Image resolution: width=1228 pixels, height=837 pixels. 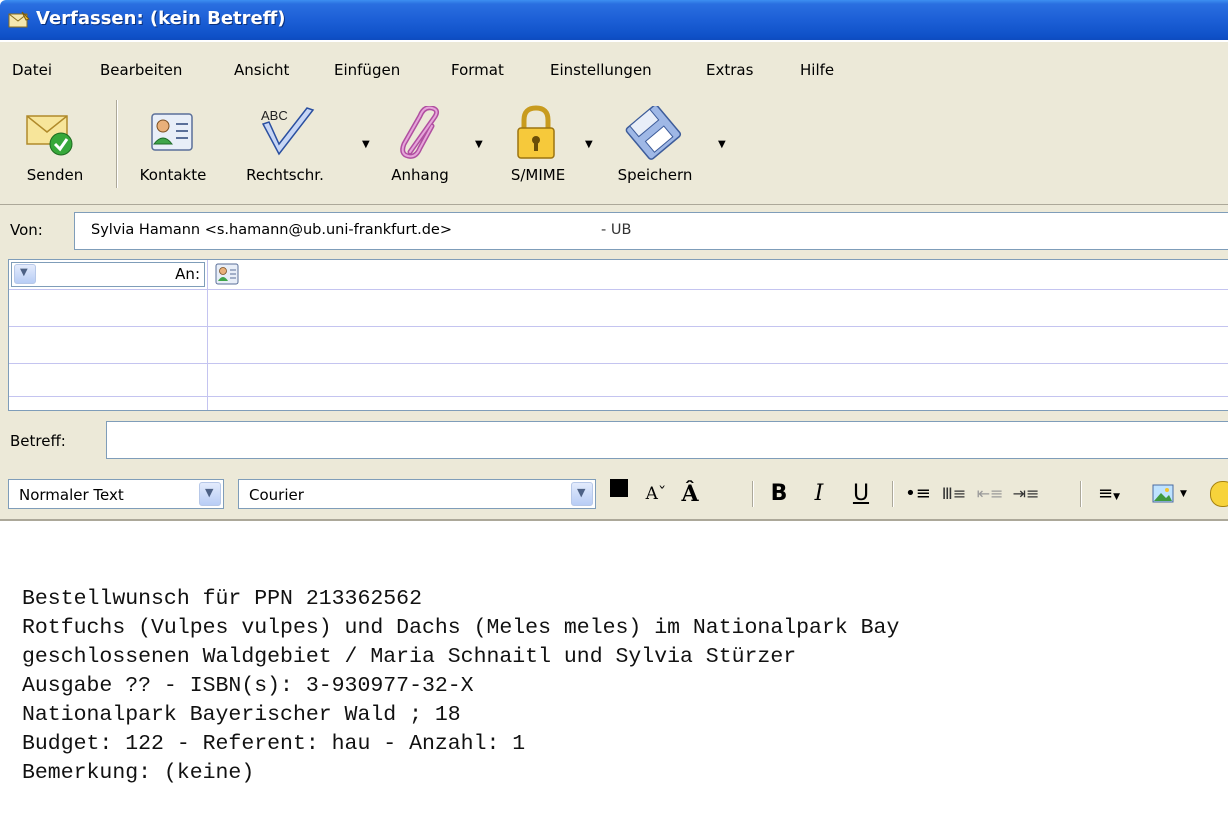 What do you see at coordinates (729, 70) in the screenshot?
I see `menu-extras: Extras` at bounding box center [729, 70].